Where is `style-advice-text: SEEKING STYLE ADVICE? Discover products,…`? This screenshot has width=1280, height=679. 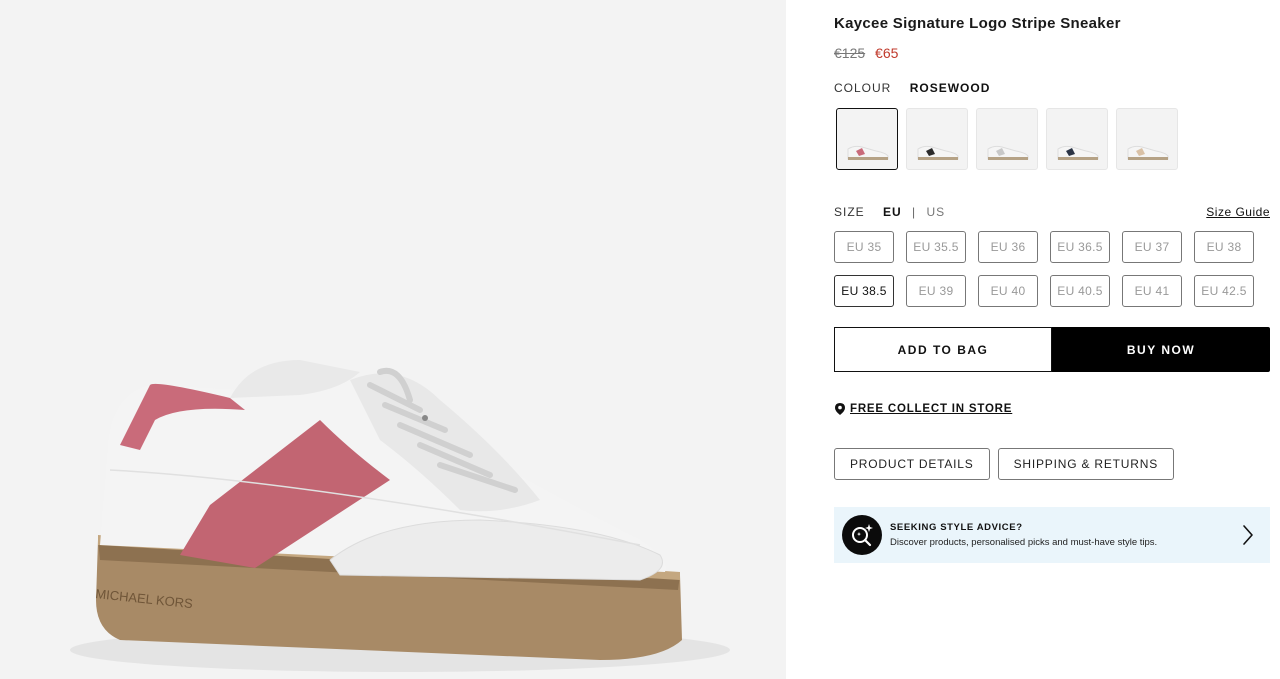 style-advice-text: SEEKING STYLE ADVICE? Discover products,… is located at coordinates (1023, 535).